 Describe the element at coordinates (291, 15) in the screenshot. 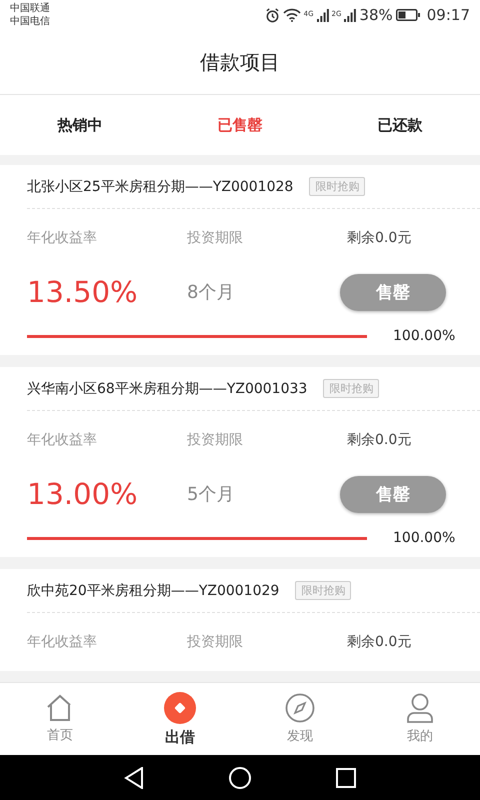

I see `wifi-icon` at that location.